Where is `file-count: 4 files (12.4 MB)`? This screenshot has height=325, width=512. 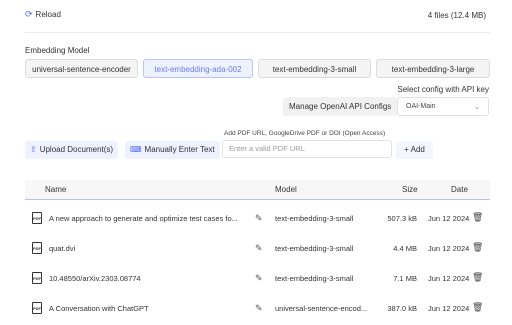 file-count: 4 files (12.4 MB) is located at coordinates (456, 15).